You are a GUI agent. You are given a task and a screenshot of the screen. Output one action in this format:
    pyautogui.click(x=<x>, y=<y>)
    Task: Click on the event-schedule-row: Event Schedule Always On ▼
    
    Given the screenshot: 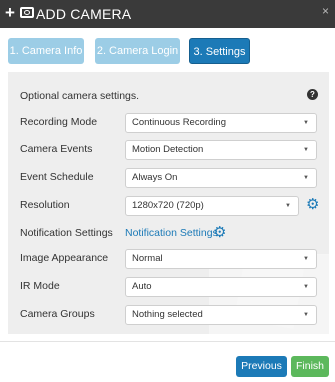 What is the action you would take?
    pyautogui.click(x=168, y=179)
    